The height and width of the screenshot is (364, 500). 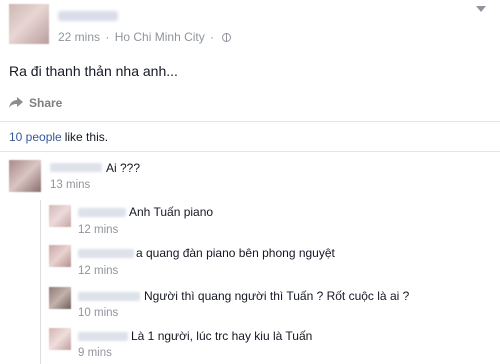 I want to click on reply-time: 9 mins, so click(x=95, y=353).